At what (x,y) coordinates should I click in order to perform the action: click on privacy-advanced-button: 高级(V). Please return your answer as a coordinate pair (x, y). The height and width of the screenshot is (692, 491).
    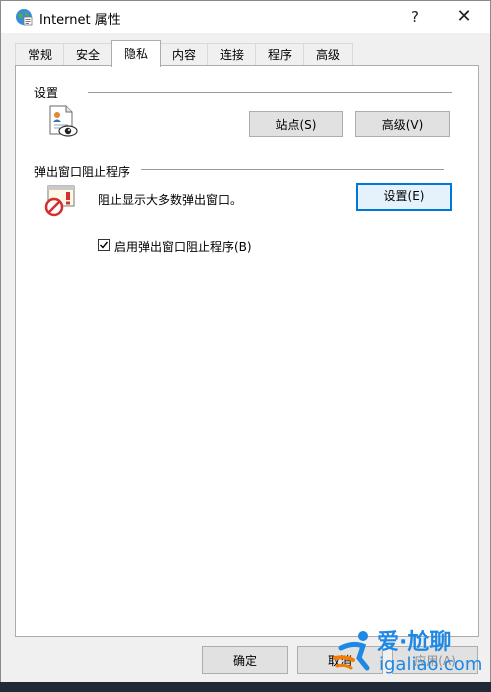
    Looking at the image, I should click on (402, 124).